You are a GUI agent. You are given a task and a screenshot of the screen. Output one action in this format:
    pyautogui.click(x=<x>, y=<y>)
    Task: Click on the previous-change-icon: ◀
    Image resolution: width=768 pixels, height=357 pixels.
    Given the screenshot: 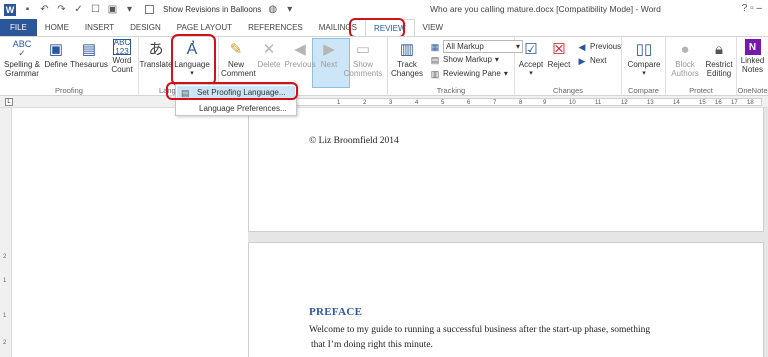 What is the action you would take?
    pyautogui.click(x=582, y=46)
    